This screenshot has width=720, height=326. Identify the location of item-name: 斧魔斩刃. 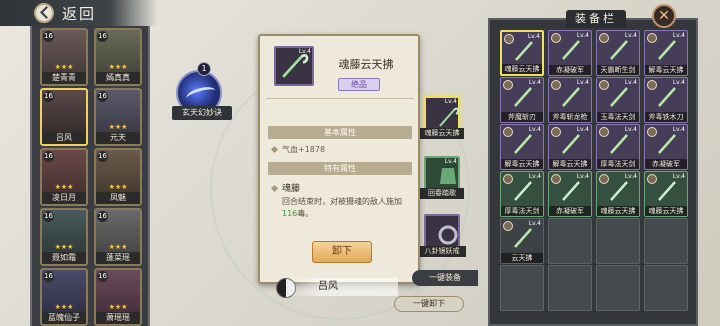
(522, 117).